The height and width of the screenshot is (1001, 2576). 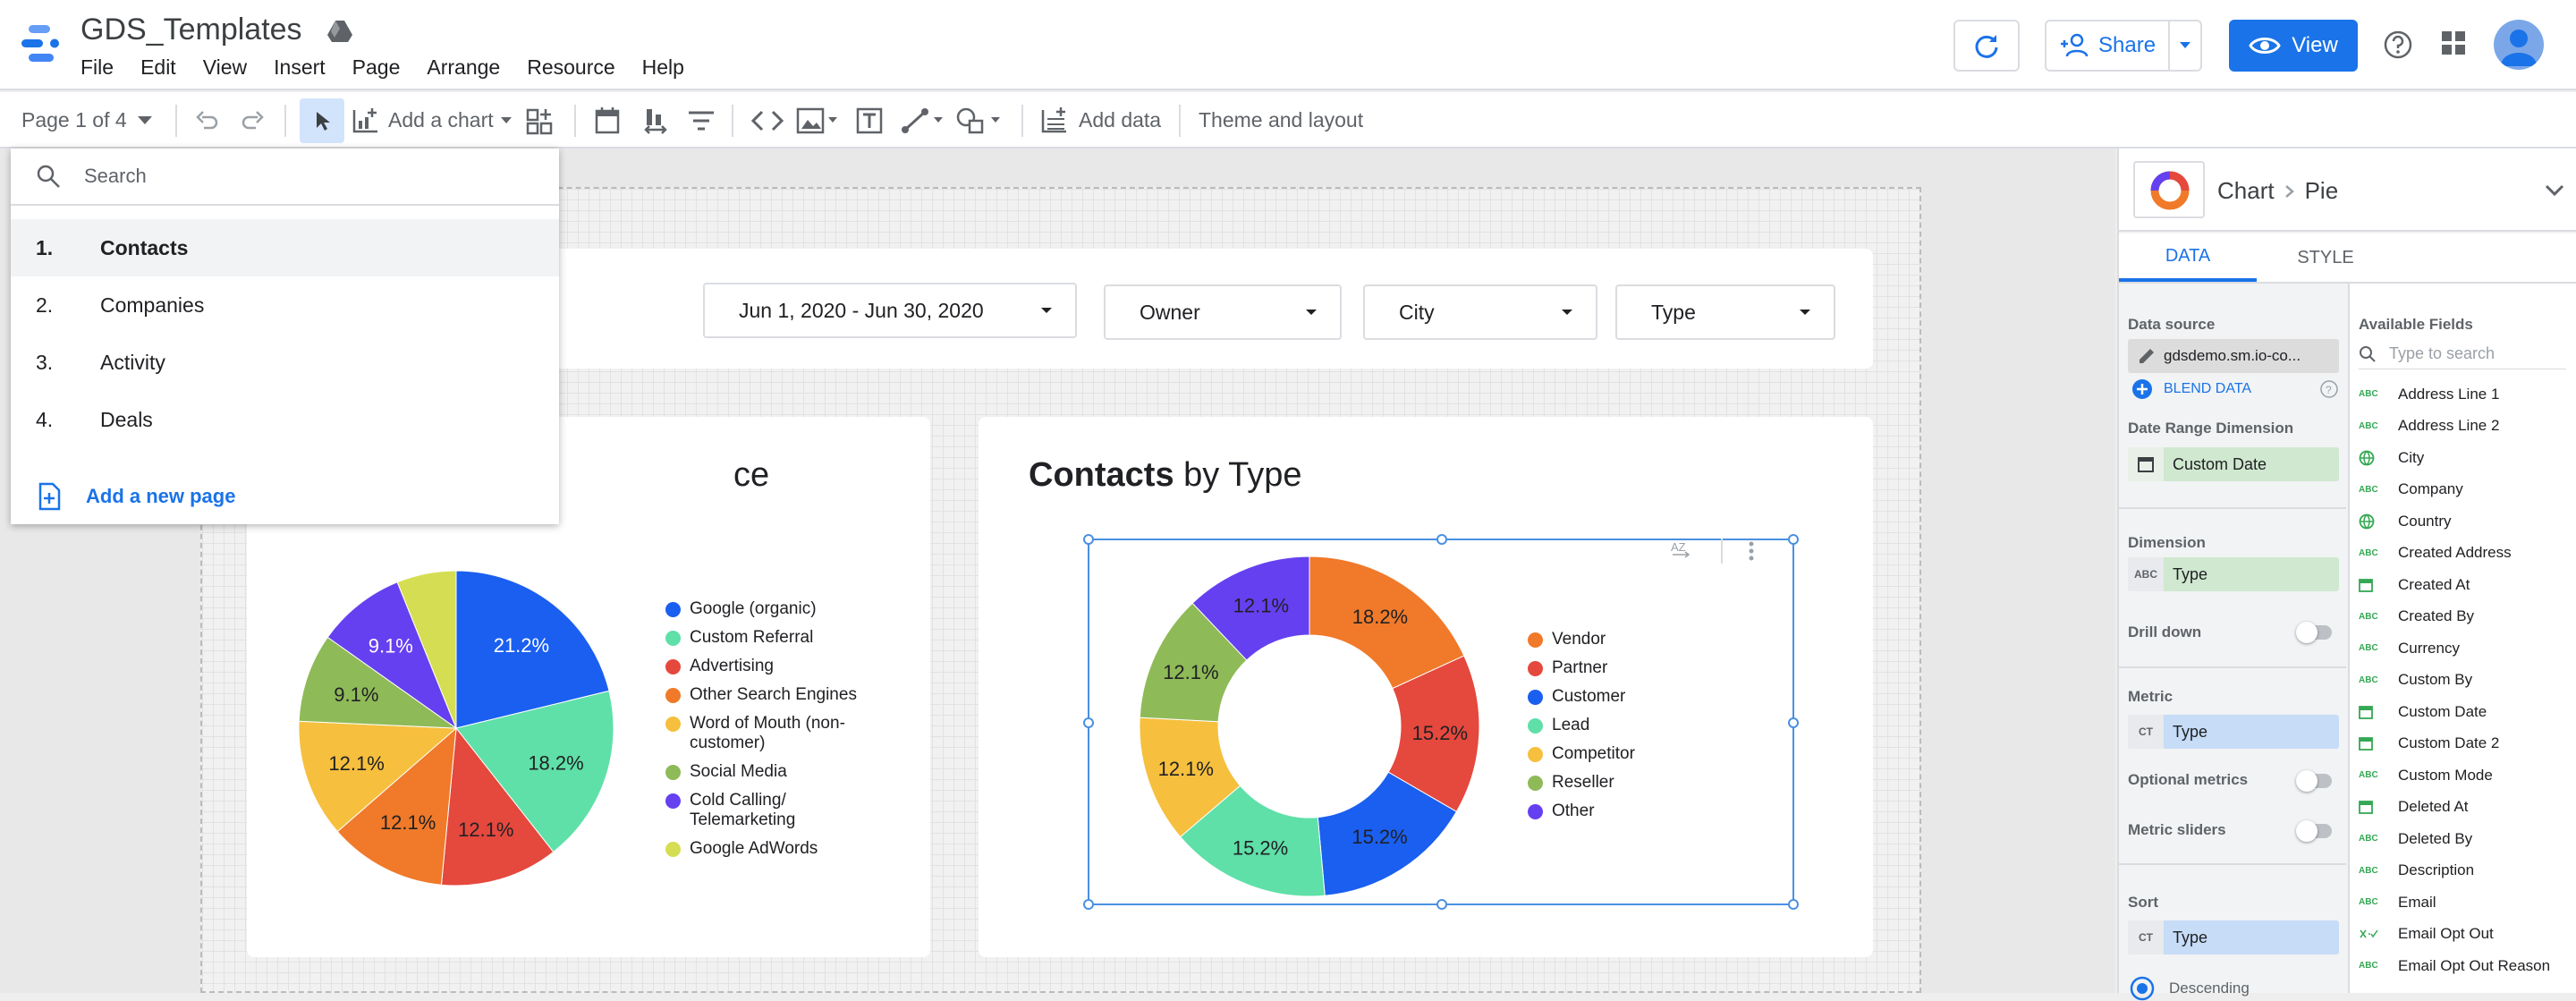 What do you see at coordinates (2445, 775) in the screenshot?
I see `field-name: Custom Mode` at bounding box center [2445, 775].